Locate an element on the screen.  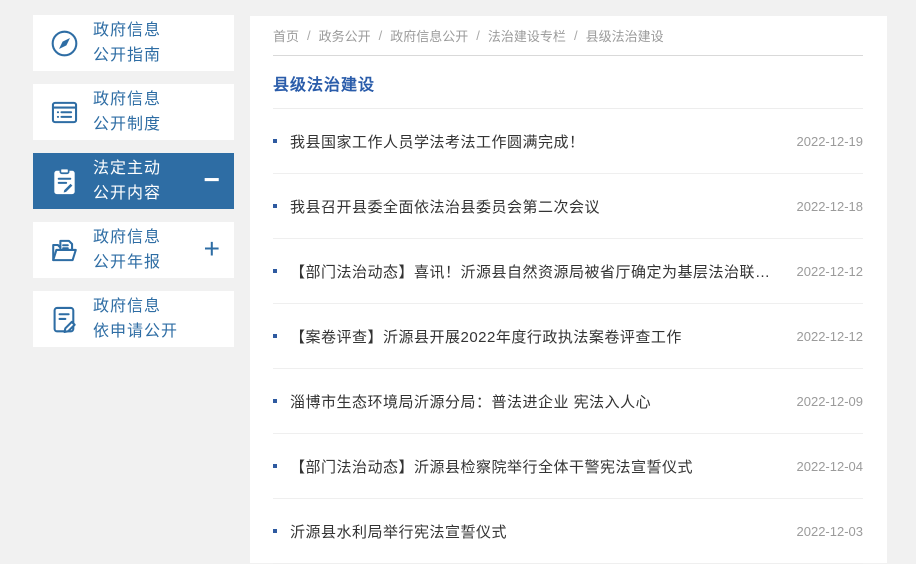
expand-icon: + is located at coordinates (212, 250).